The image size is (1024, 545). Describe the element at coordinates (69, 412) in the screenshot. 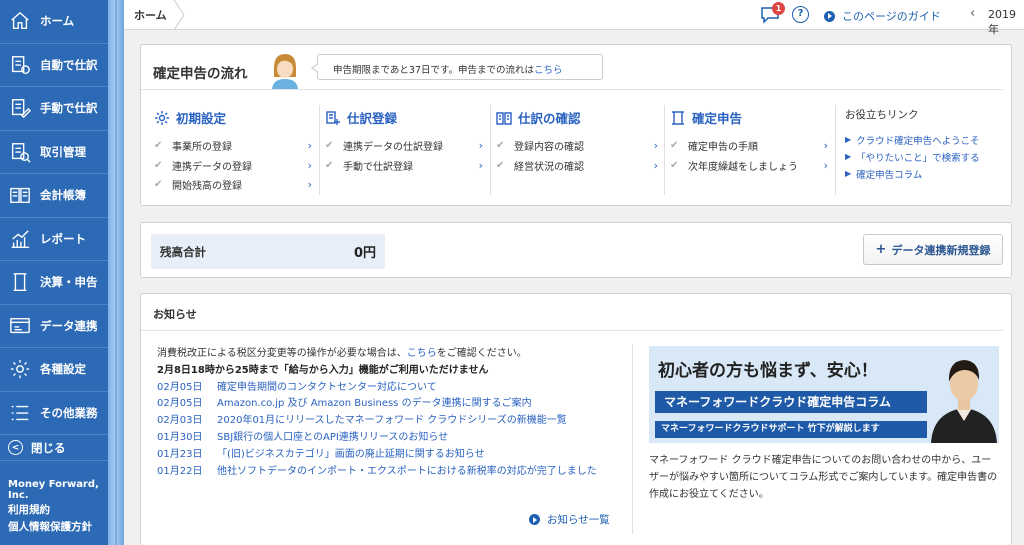

I see `sidebar-item-label: その他業務` at that location.